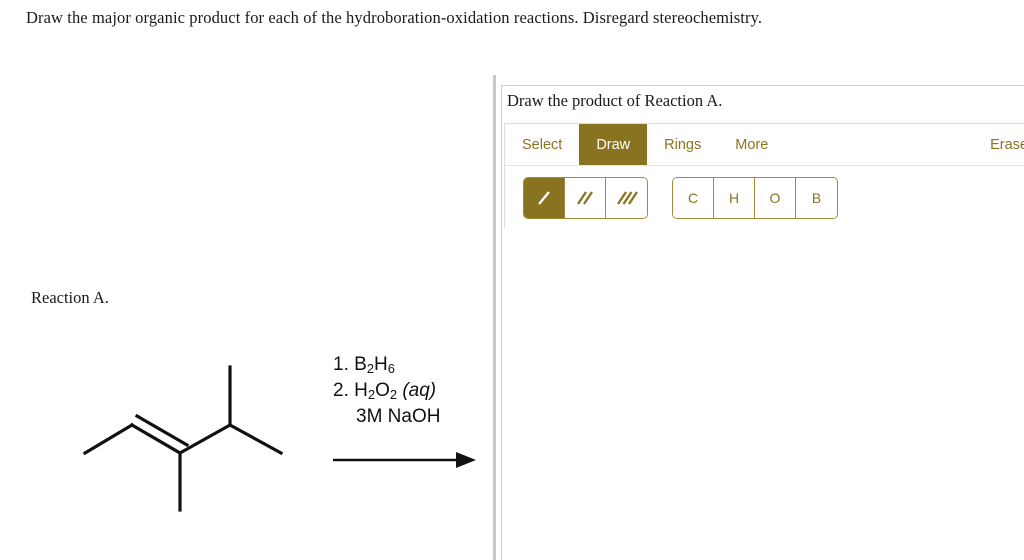 The width and height of the screenshot is (1024, 560). I want to click on single-bond-button, so click(544, 197).